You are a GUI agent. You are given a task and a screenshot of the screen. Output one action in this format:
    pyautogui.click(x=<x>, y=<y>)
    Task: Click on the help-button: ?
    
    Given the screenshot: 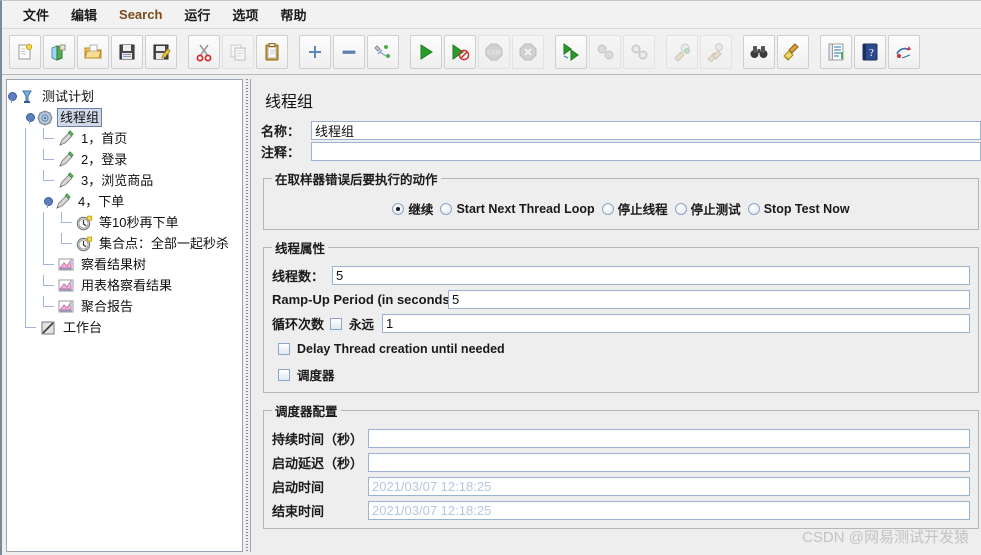 What is the action you would take?
    pyautogui.click(x=870, y=51)
    